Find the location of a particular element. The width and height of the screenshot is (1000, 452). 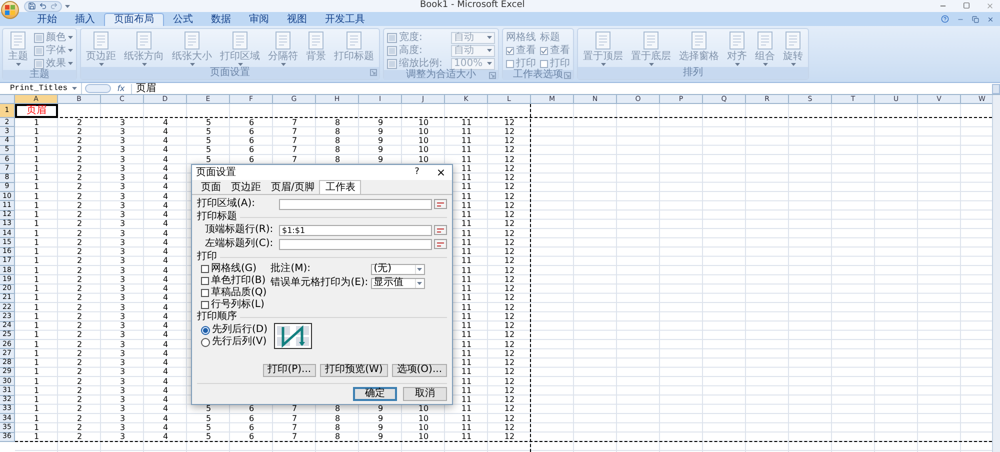

name-box: Print_Titles is located at coordinates (41, 88).